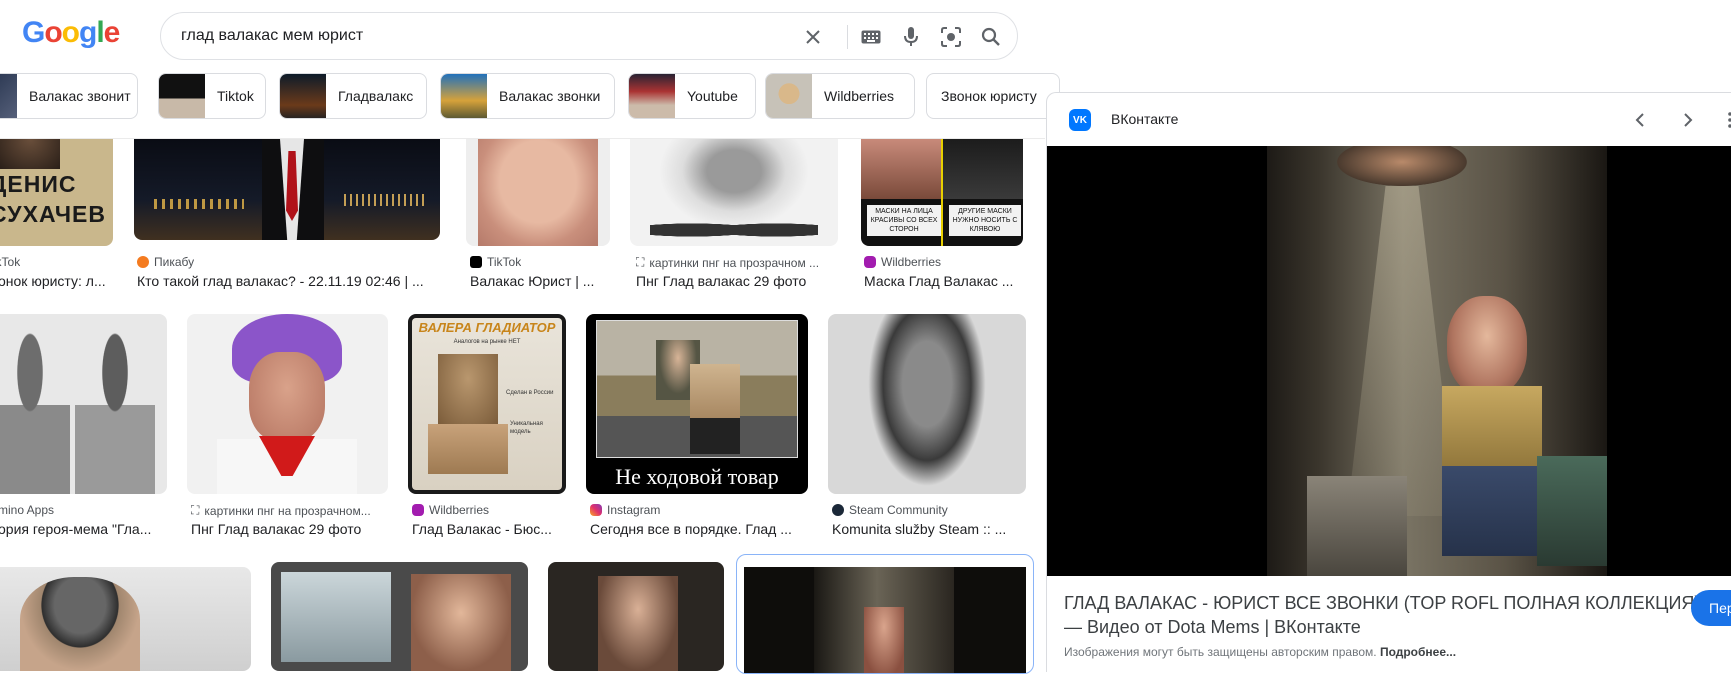  Describe the element at coordinates (596, 510) in the screenshot. I see `instagram-favicon` at that location.